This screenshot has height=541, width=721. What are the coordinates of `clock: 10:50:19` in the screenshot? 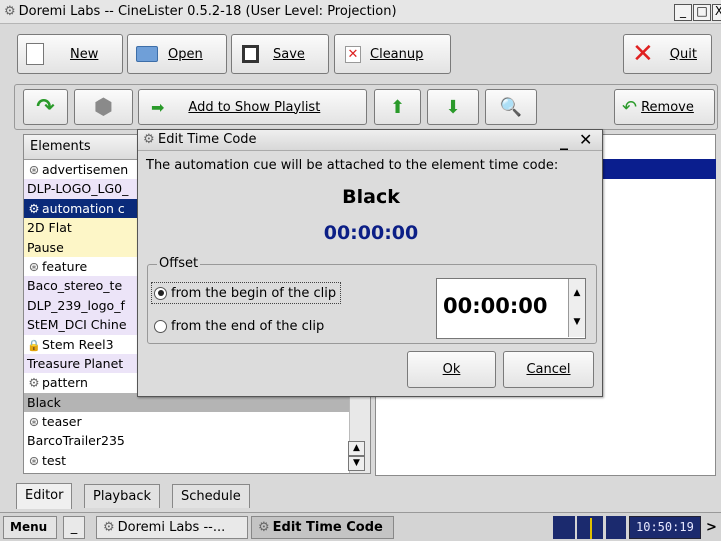 It's located at (665, 527).